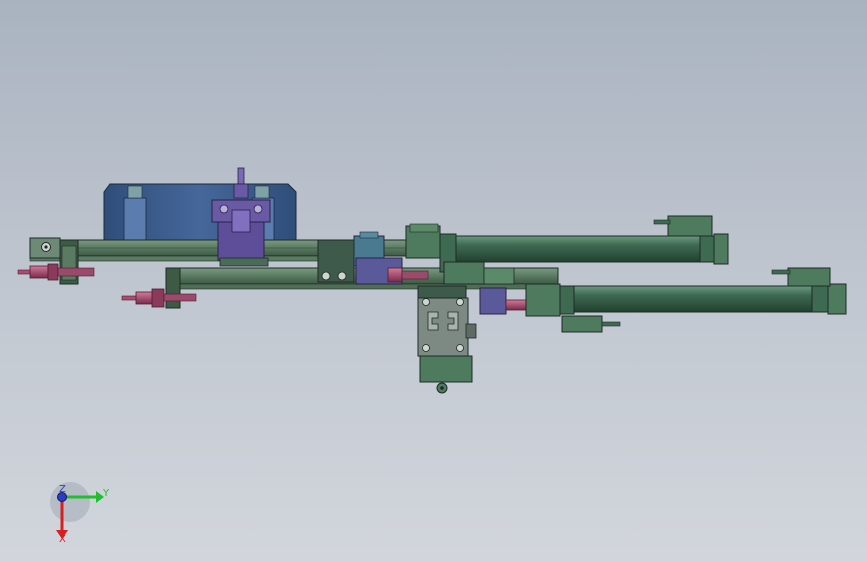 The width and height of the screenshot is (867, 562). I want to click on z-axis-label: Z, so click(62, 489).